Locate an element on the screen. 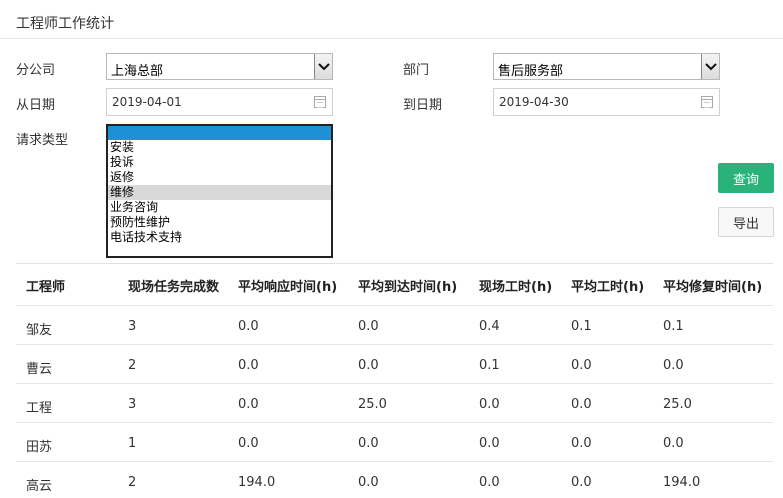 This screenshot has height=498, width=783. engineer-name-cell: 曹云 is located at coordinates (39, 369).